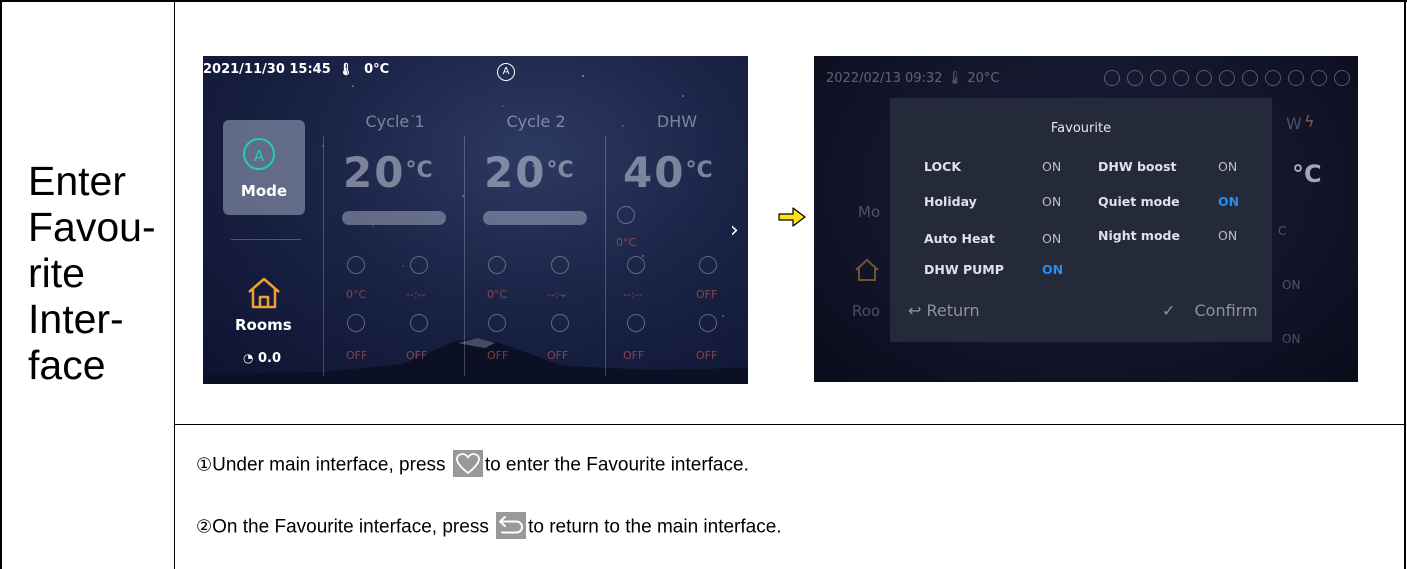  I want to click on bg-mode-label: Mo, so click(869, 212).